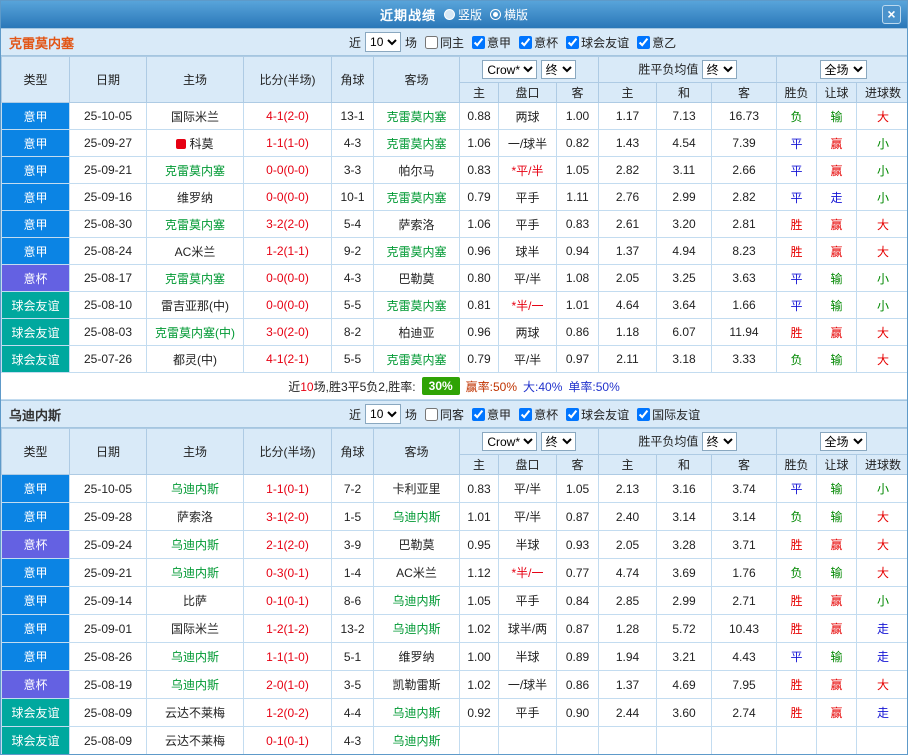 Image resolution: width=908 pixels, height=755 pixels. I want to click on avg-away-cell: 2.66, so click(744, 170).